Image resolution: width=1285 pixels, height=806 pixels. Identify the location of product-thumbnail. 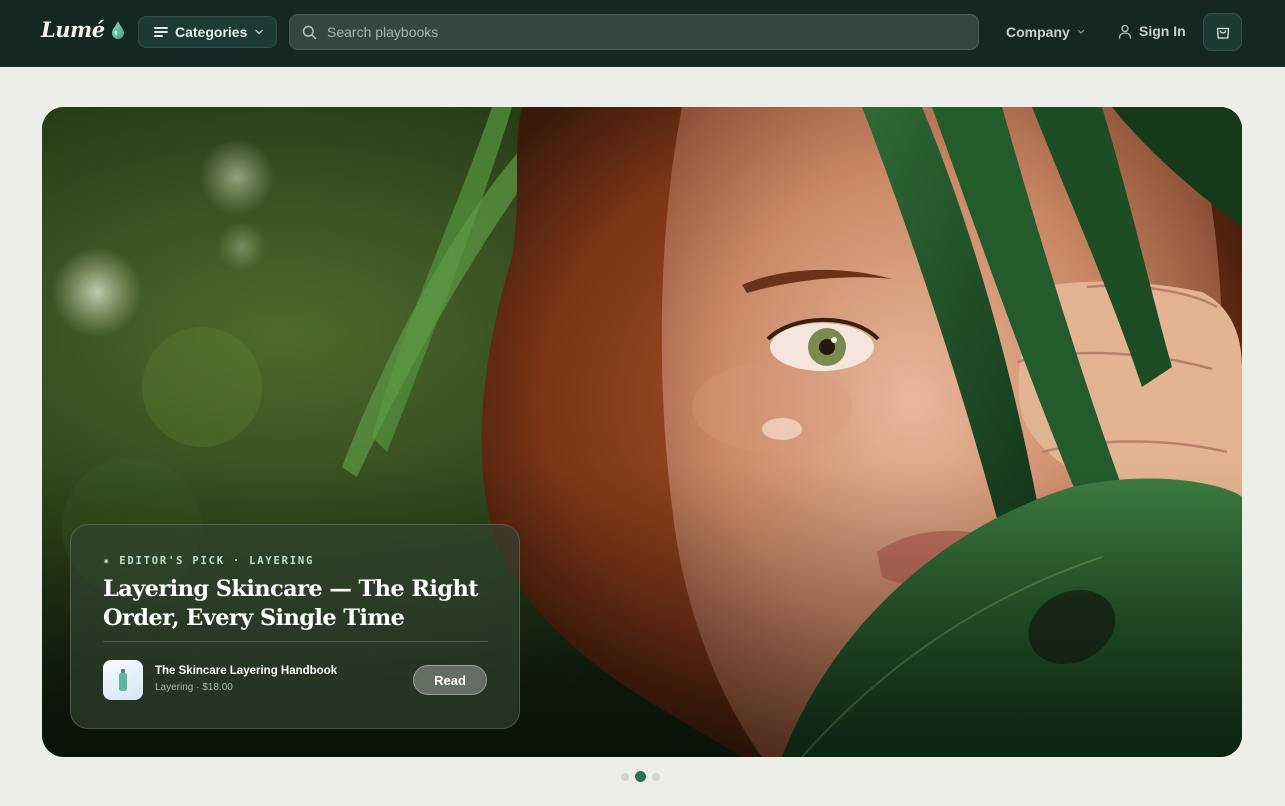
(123, 680).